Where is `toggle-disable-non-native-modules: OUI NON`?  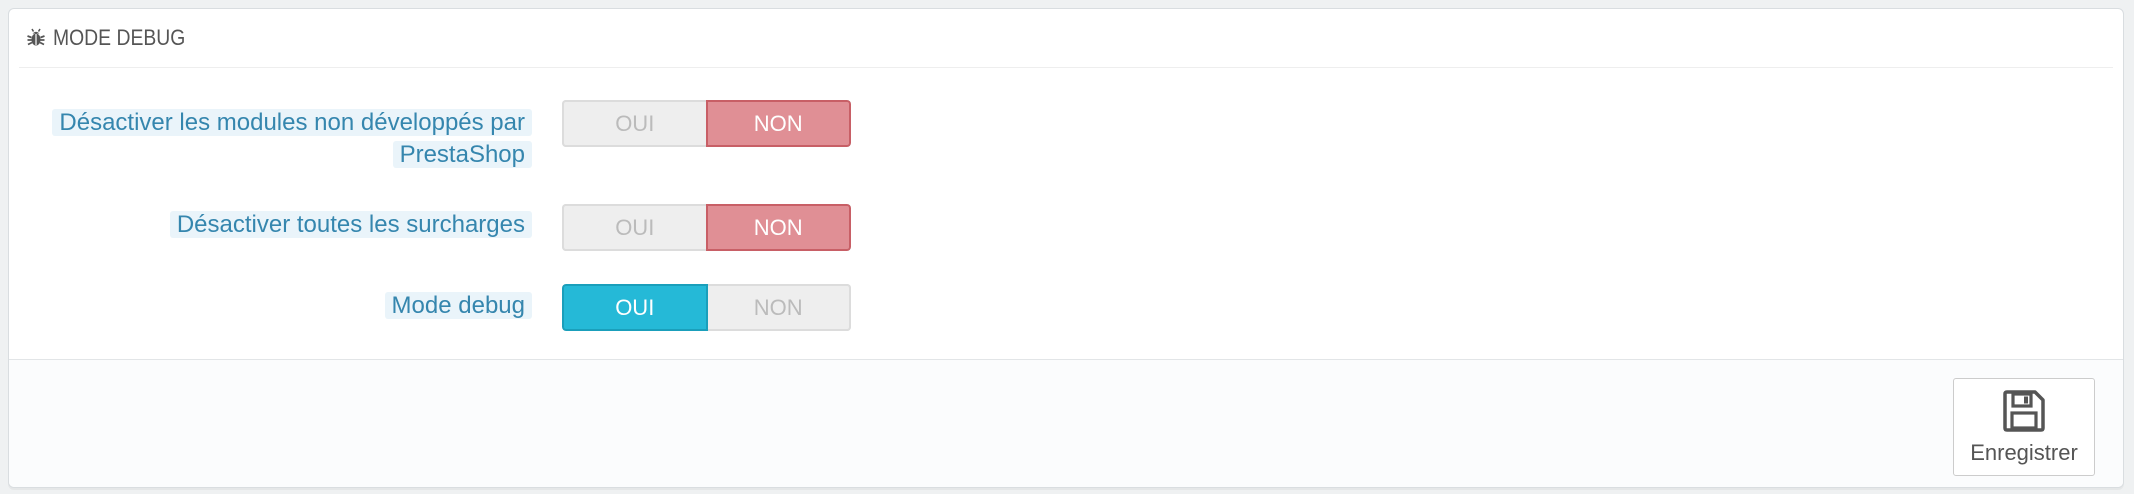 toggle-disable-non-native-modules: OUI NON is located at coordinates (706, 123).